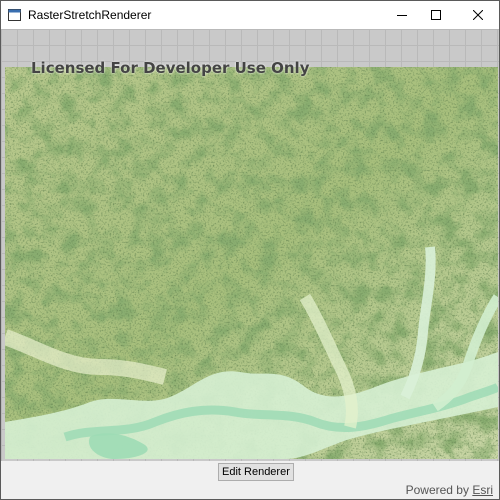 Image resolution: width=500 pixels, height=500 pixels. Describe the element at coordinates (256, 472) in the screenshot. I see `edit-renderer-button: Edit Renderer` at that location.